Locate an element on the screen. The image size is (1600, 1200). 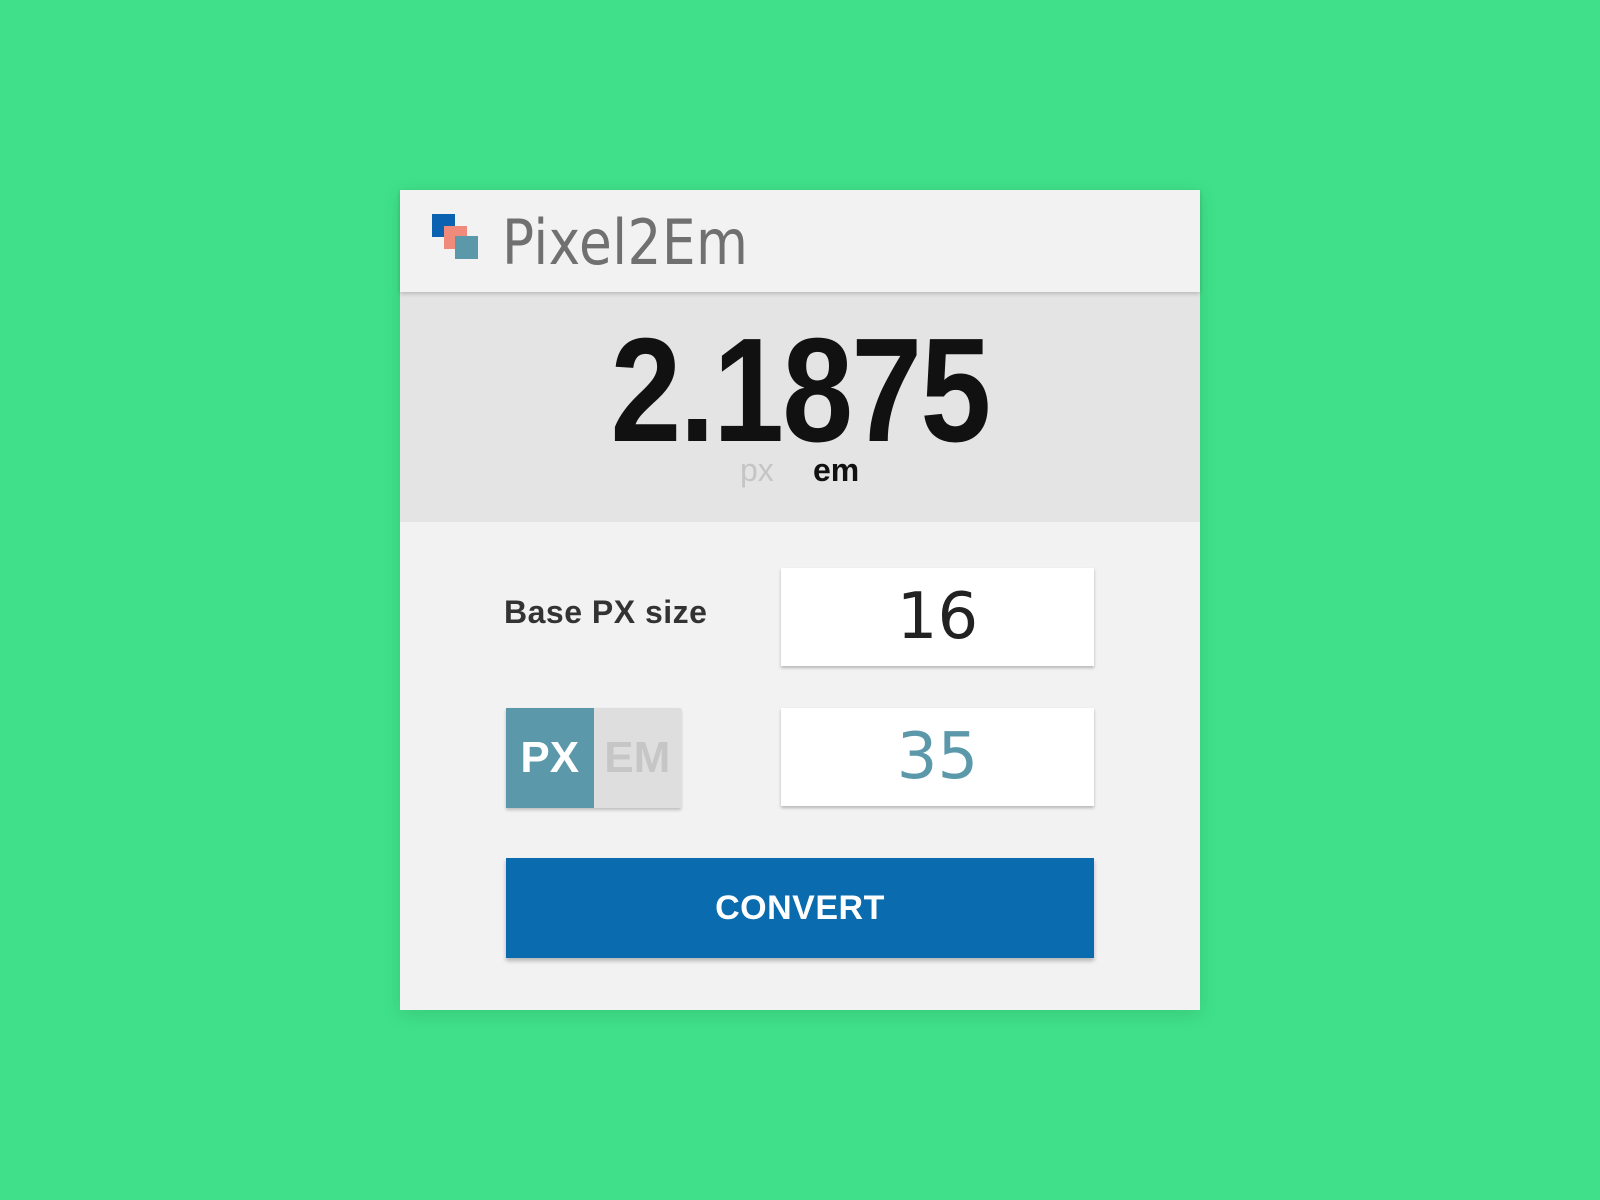
logo-square-teal is located at coordinates (466, 247).